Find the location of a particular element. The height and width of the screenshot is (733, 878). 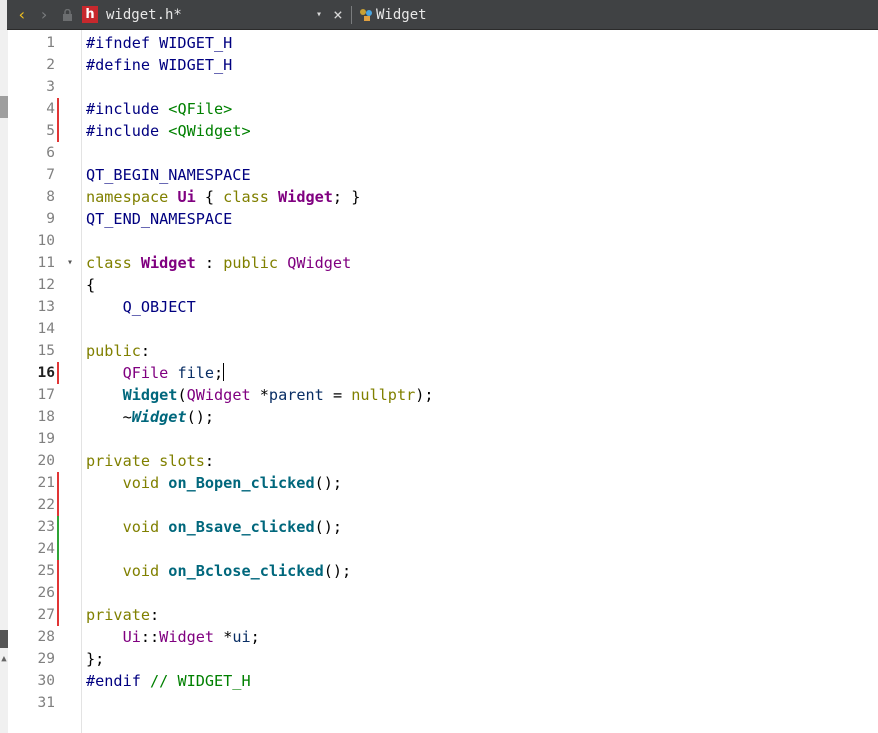

open-document-name: widget.h* is located at coordinates (206, 15).